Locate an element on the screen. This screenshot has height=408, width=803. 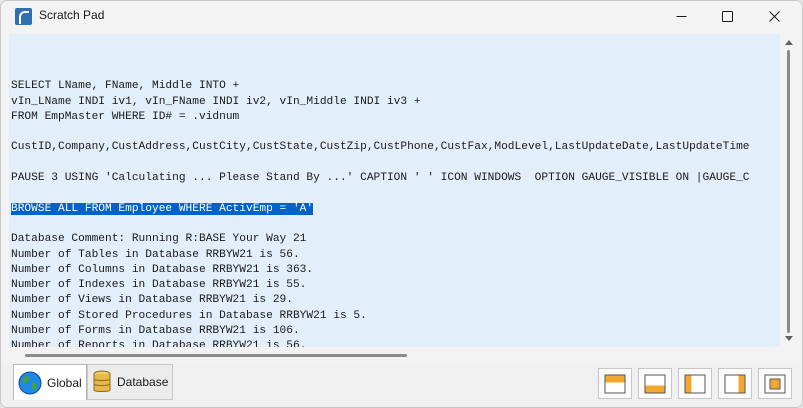
window-title: Scratch Pad is located at coordinates (72, 15).